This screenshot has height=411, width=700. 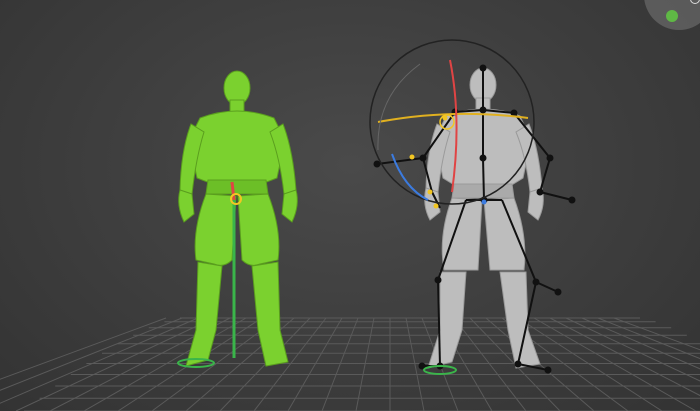 I want to click on gizmo-axis-ring, so click(x=695, y=2).